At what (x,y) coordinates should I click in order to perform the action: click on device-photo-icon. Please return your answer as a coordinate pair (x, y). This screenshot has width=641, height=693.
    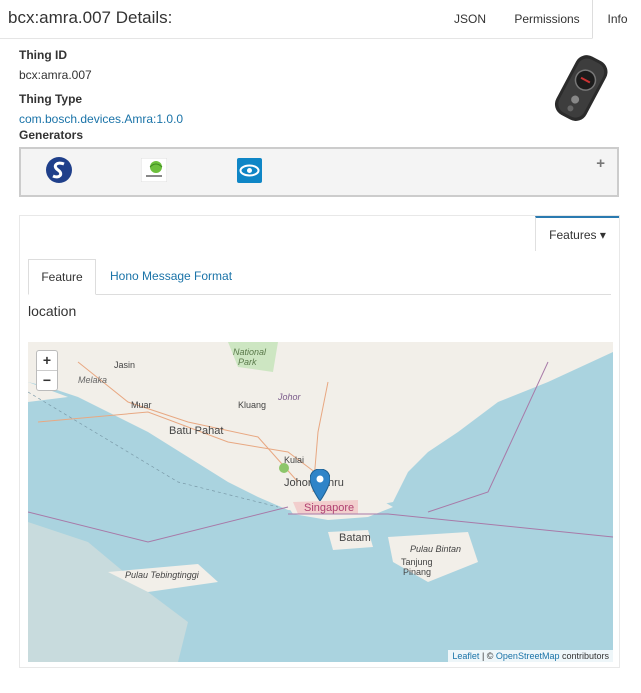
    Looking at the image, I should click on (579, 87).